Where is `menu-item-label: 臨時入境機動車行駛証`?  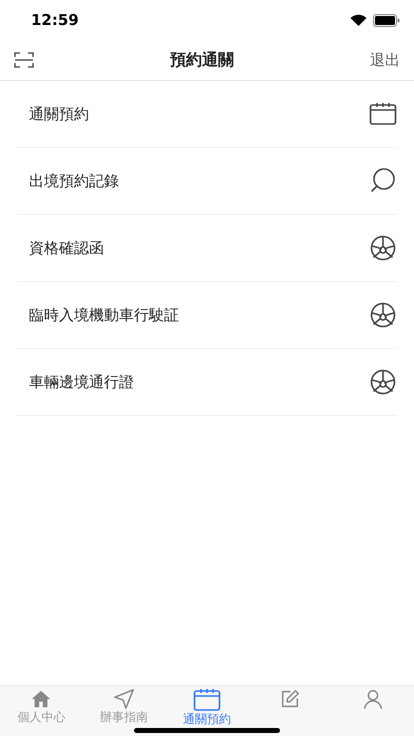
menu-item-label: 臨時入境機動車行駛証 is located at coordinates (104, 315).